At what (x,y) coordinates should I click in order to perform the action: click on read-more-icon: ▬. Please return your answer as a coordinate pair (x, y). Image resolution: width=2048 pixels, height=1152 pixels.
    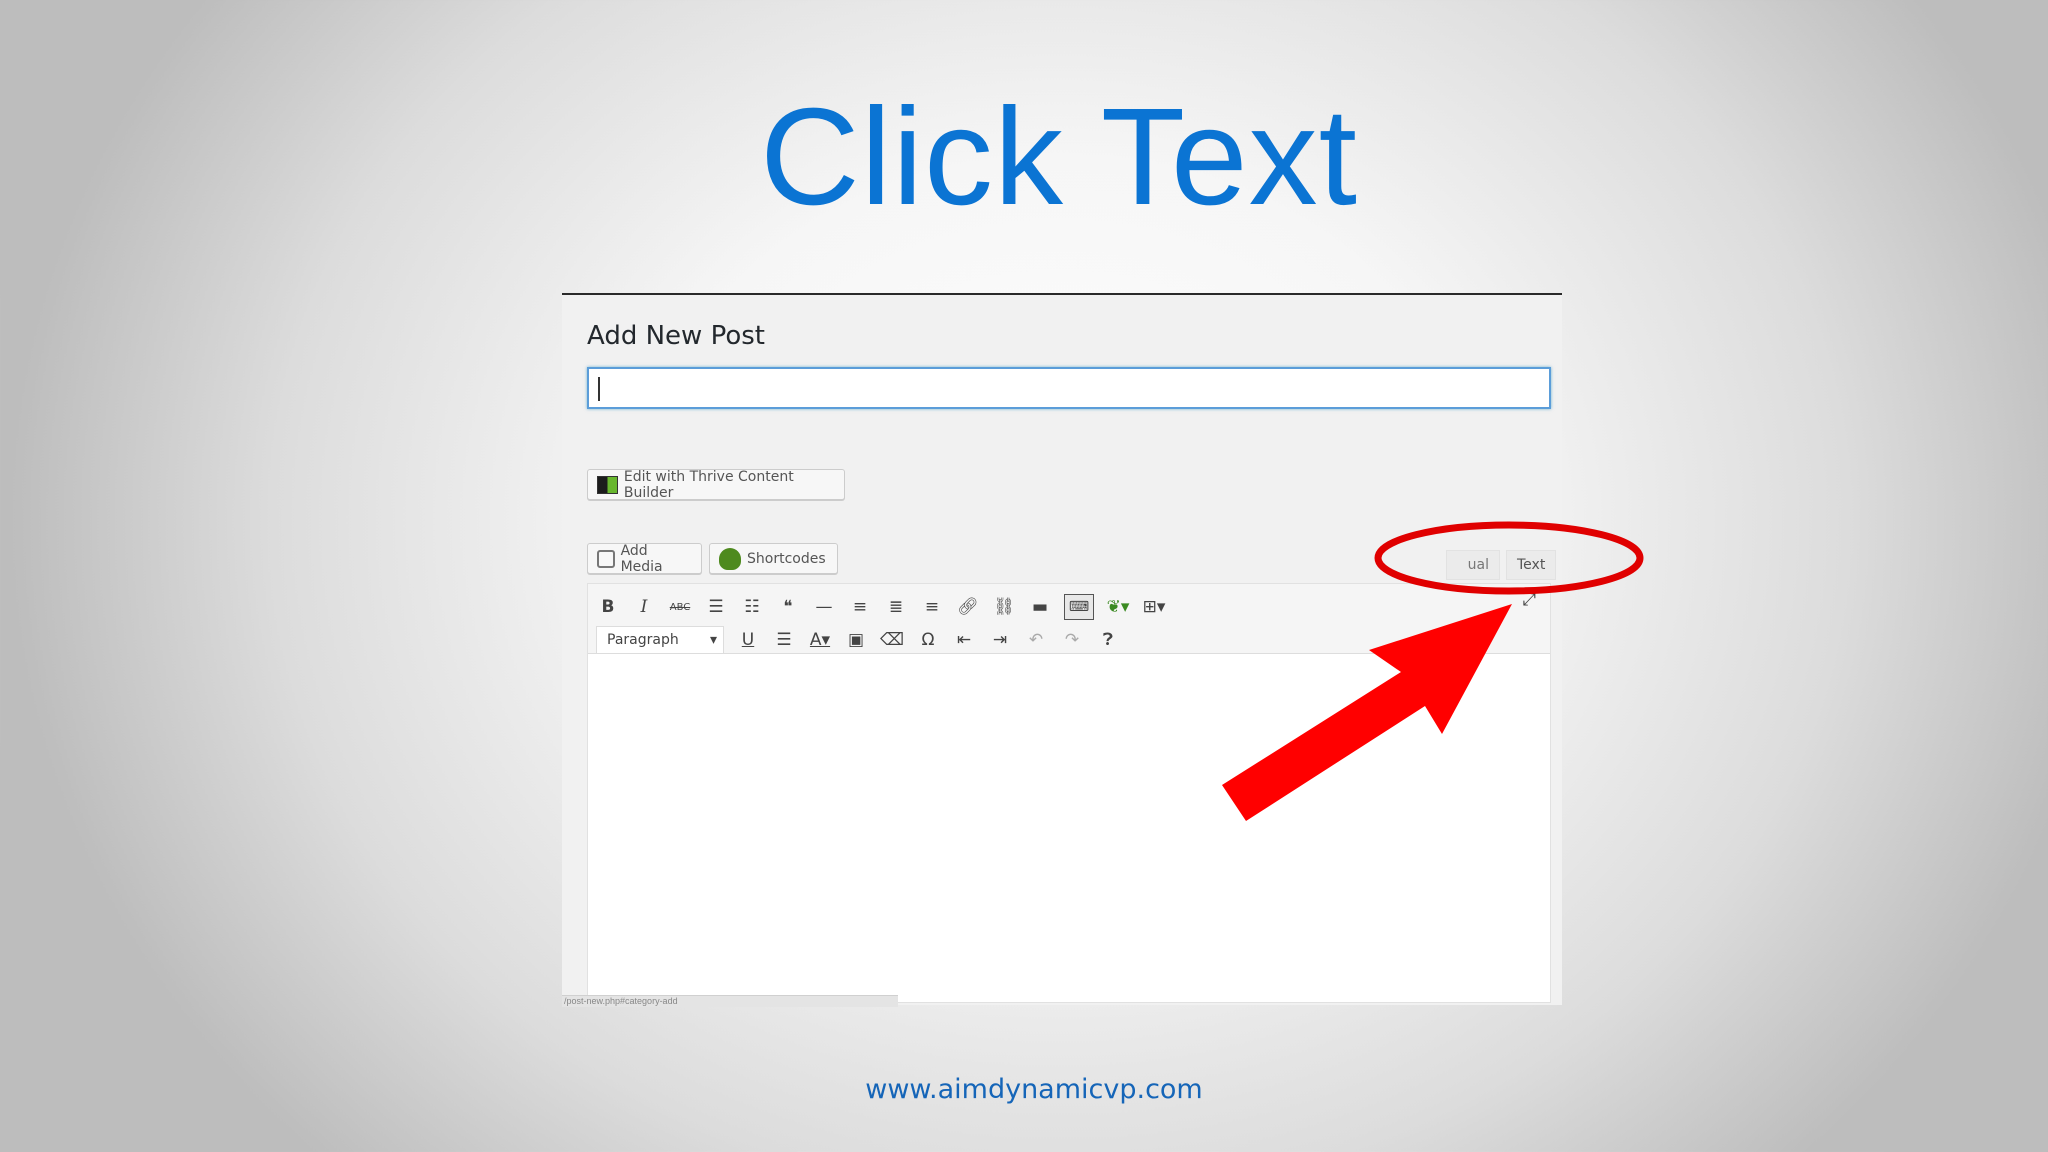
    Looking at the image, I should click on (1040, 607).